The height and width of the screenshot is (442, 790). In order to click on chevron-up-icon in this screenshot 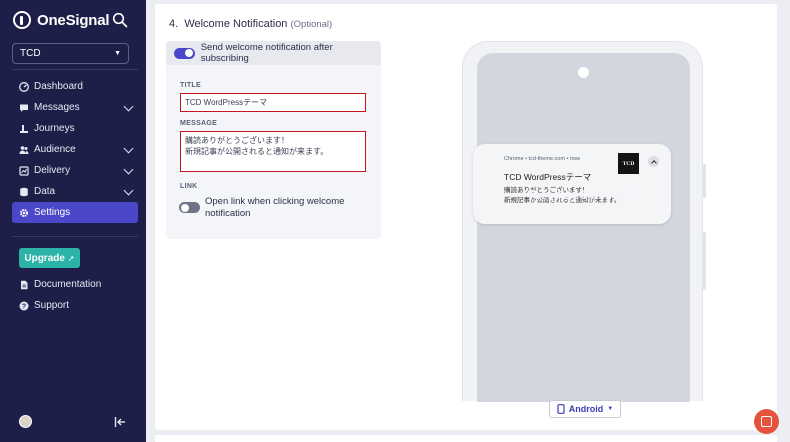, I will do `click(653, 161)`.